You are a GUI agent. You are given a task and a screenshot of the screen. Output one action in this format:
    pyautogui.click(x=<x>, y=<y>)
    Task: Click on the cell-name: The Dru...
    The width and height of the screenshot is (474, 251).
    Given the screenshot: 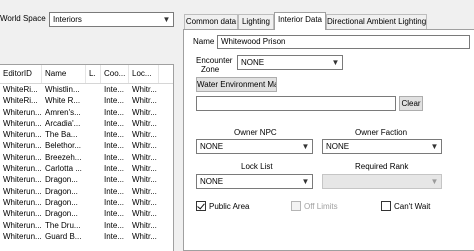 What is the action you would take?
    pyautogui.click(x=63, y=225)
    